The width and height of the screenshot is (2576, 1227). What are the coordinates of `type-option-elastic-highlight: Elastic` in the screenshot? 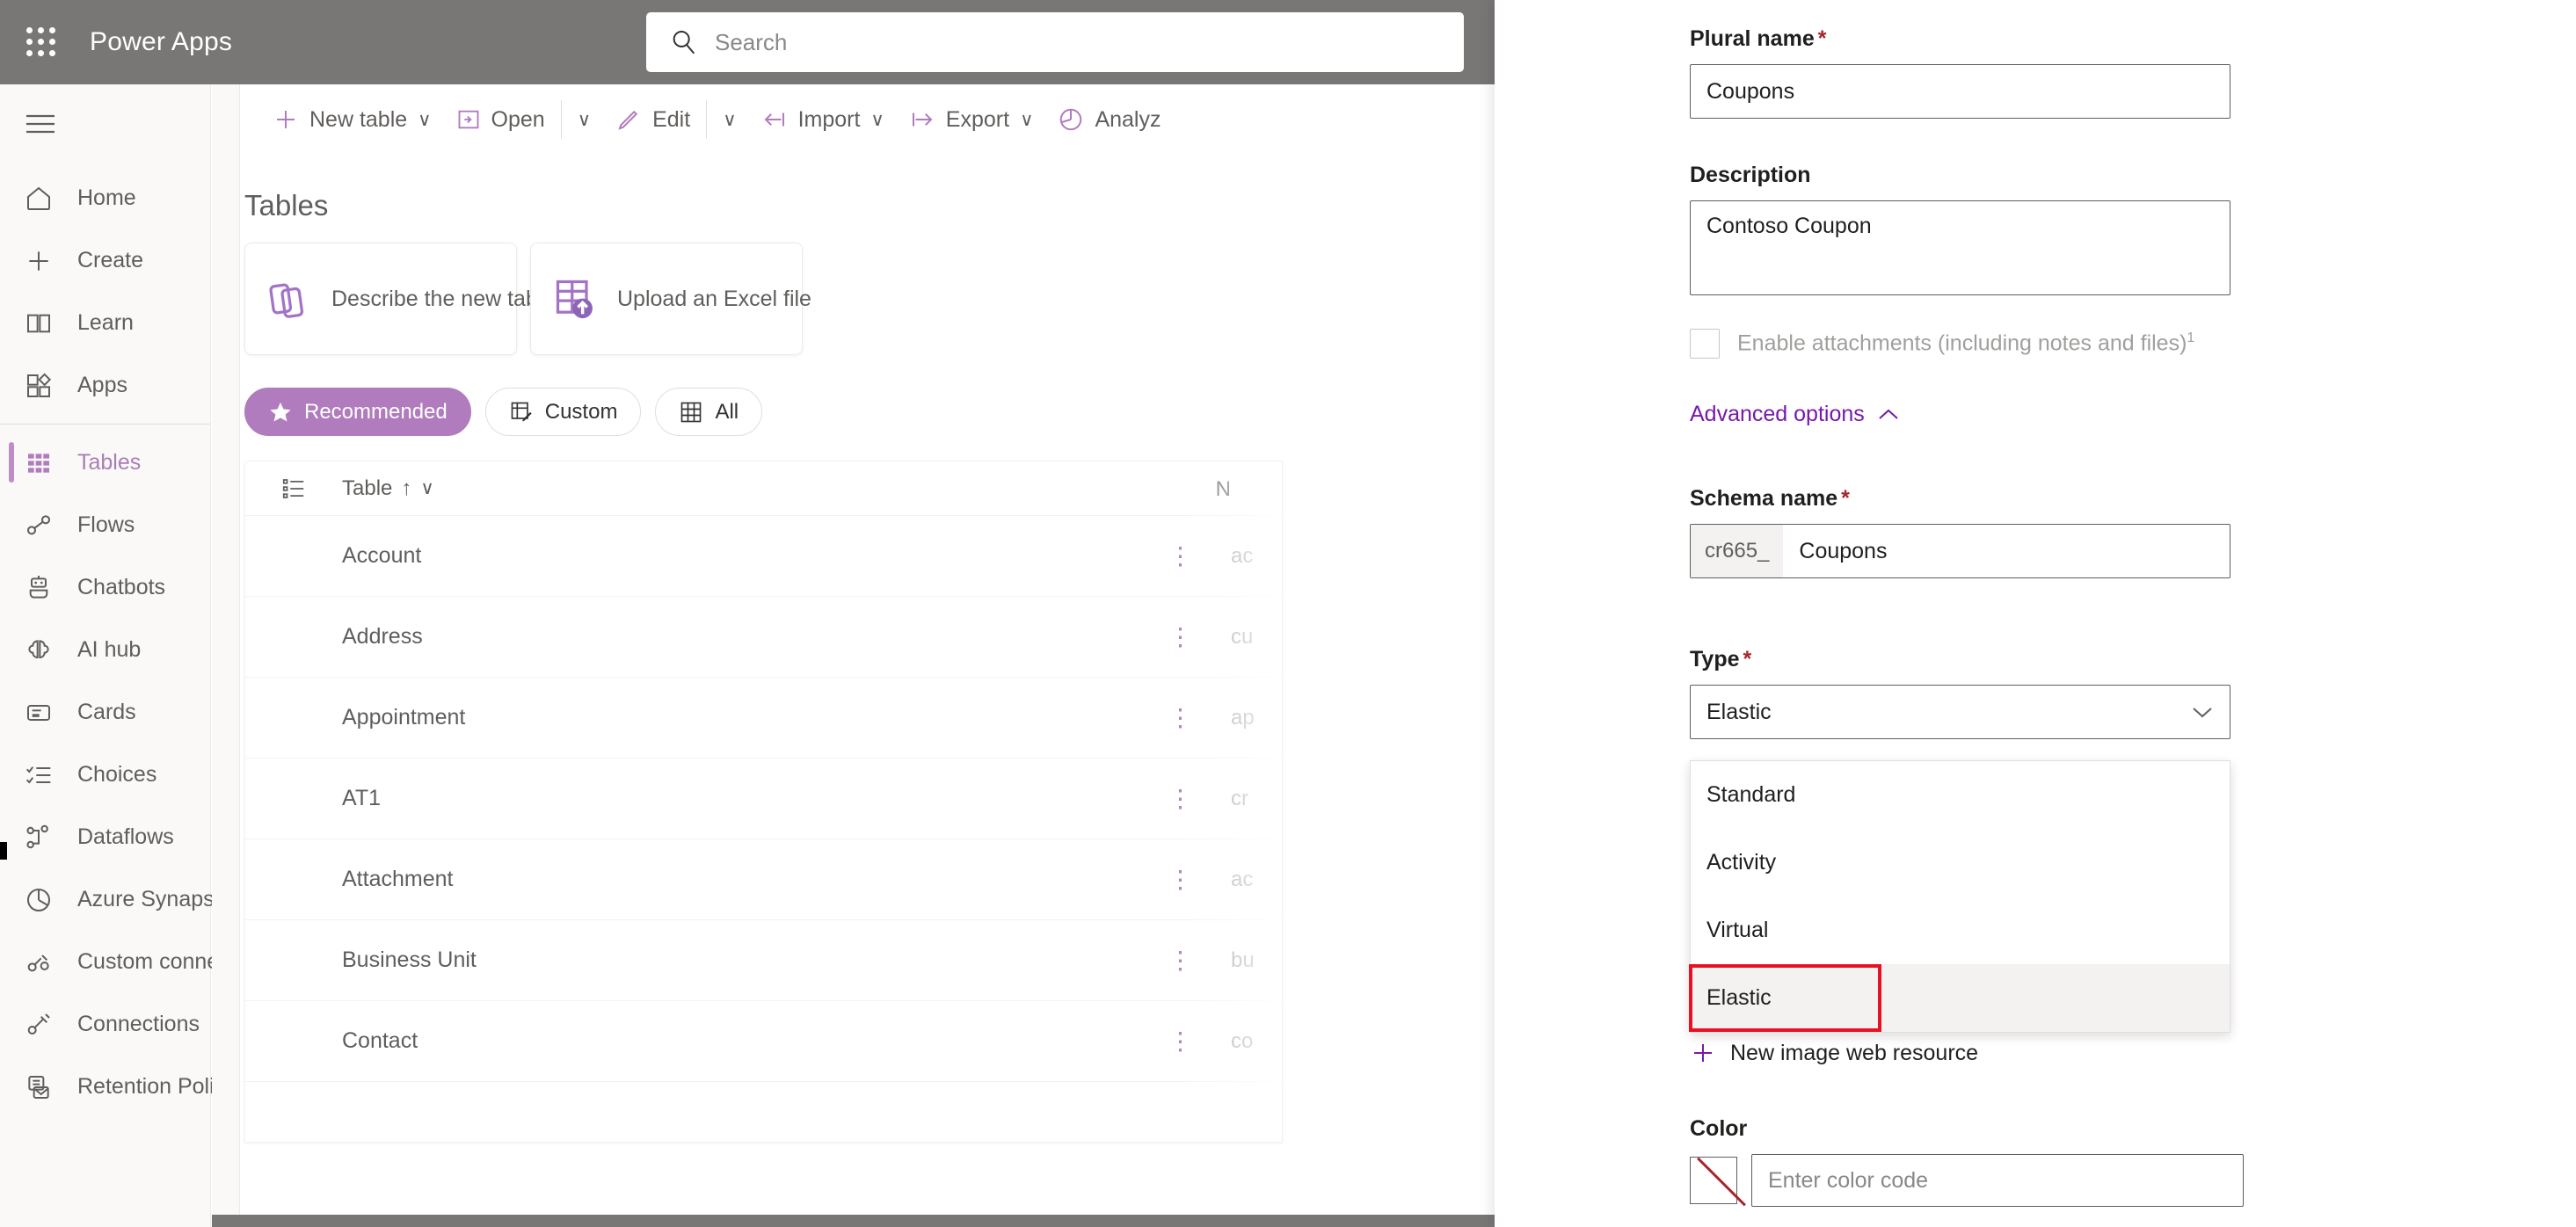 It's located at (1785, 998).